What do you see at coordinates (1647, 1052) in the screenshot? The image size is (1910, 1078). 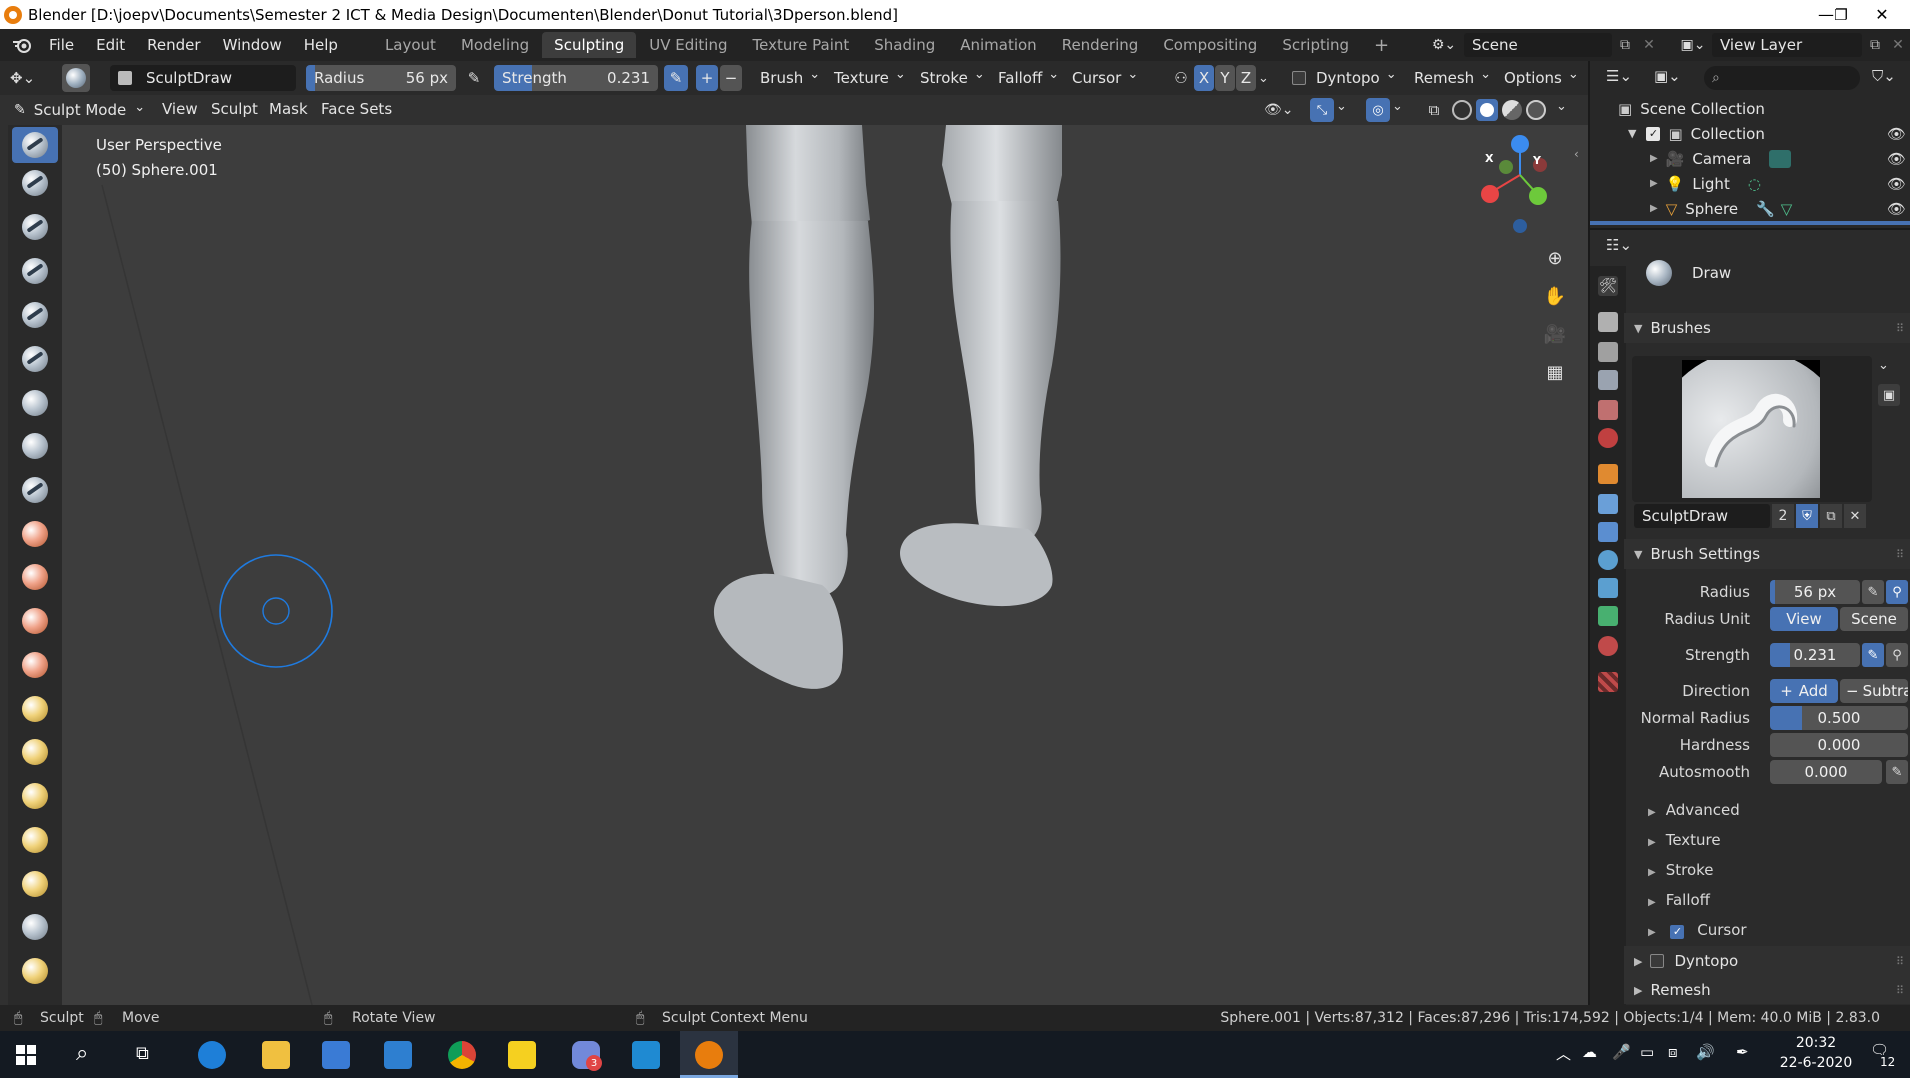 I see `battery-icon: ▭` at bounding box center [1647, 1052].